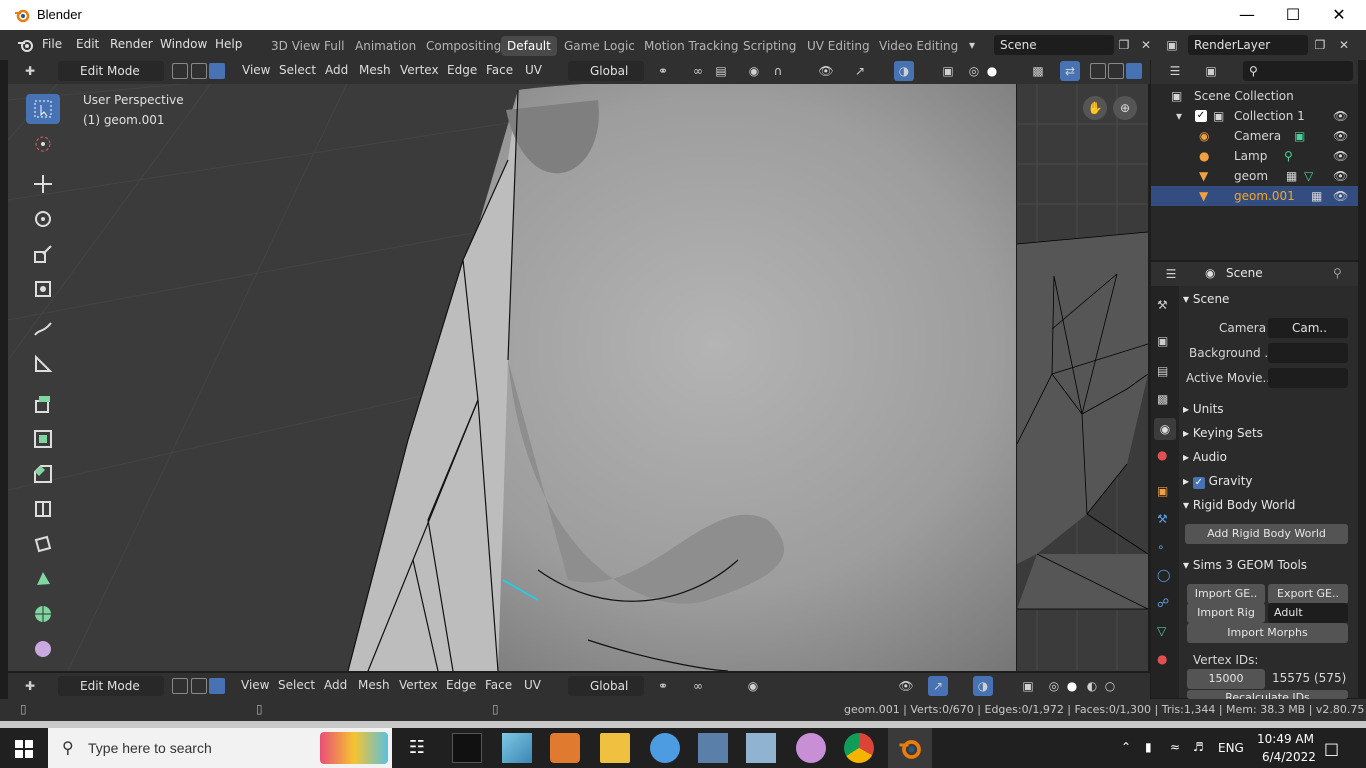 The image size is (1366, 768). Describe the element at coordinates (1175, 747) in the screenshot. I see `wifi-icon: ≈` at that location.